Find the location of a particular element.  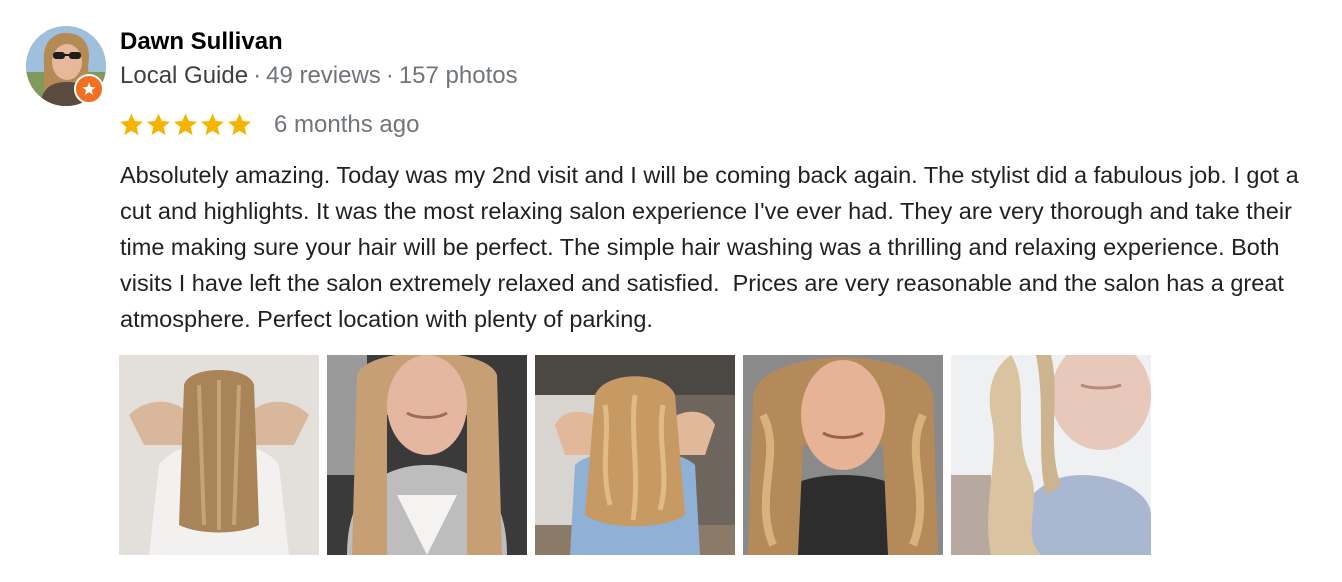

star-rating is located at coordinates (185, 124).